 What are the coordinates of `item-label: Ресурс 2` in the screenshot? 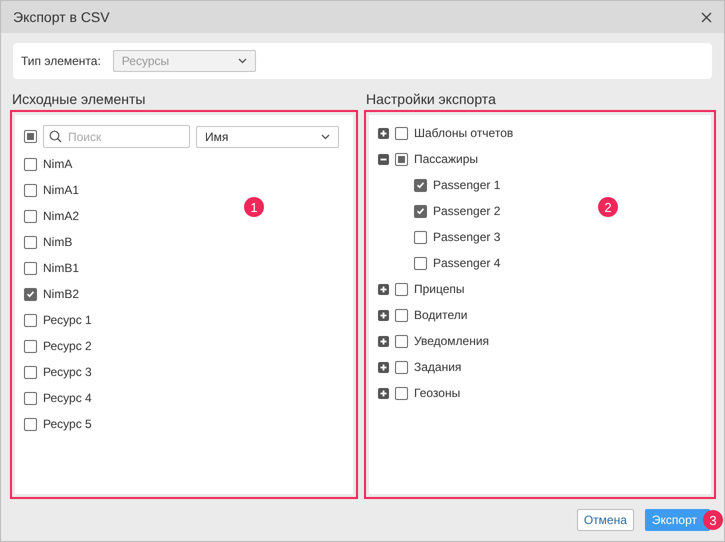 It's located at (67, 346).